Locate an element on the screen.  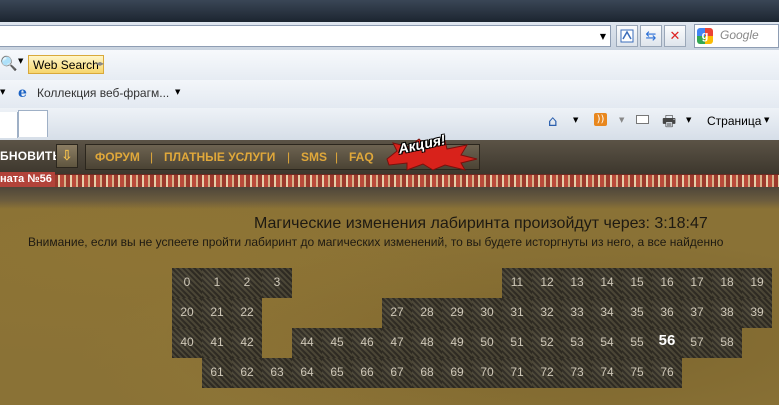
maze-cell: 2 is located at coordinates (247, 283).